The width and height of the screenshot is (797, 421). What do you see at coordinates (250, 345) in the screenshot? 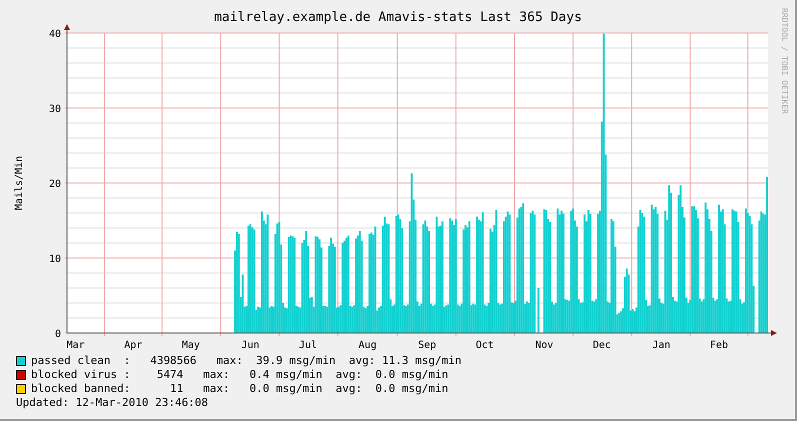
I see `x-tick-label: Jun` at bounding box center [250, 345].